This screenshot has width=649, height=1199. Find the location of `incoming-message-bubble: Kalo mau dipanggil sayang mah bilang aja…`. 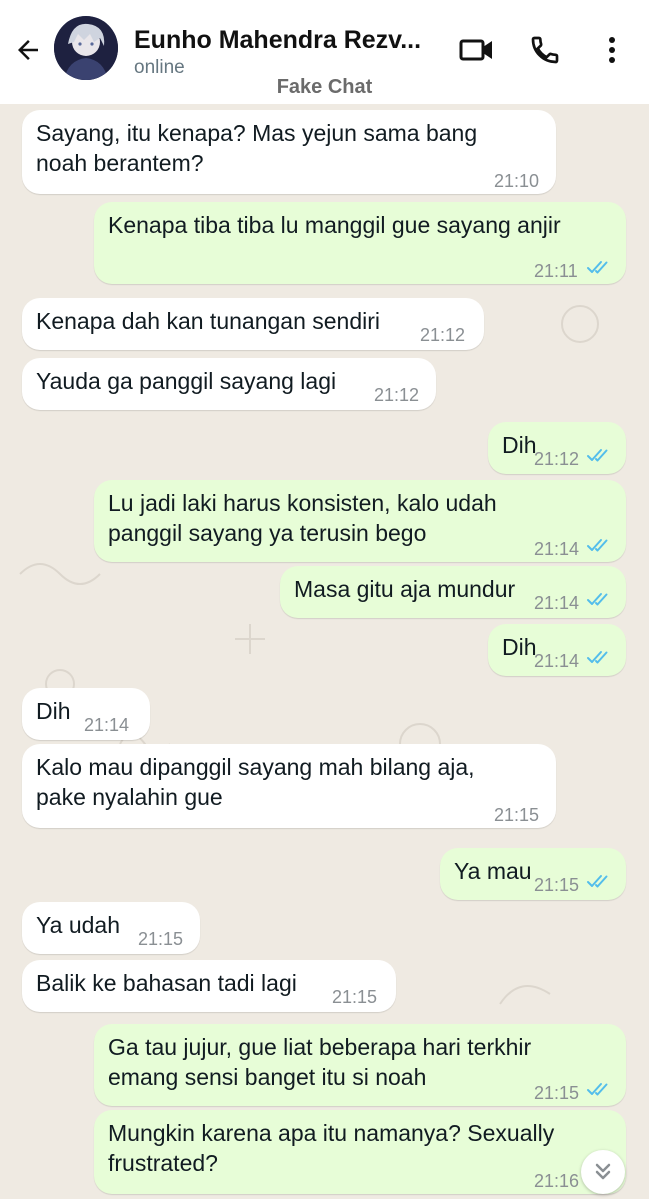

incoming-message-bubble: Kalo mau dipanggil sayang mah bilang aja… is located at coordinates (289, 786).